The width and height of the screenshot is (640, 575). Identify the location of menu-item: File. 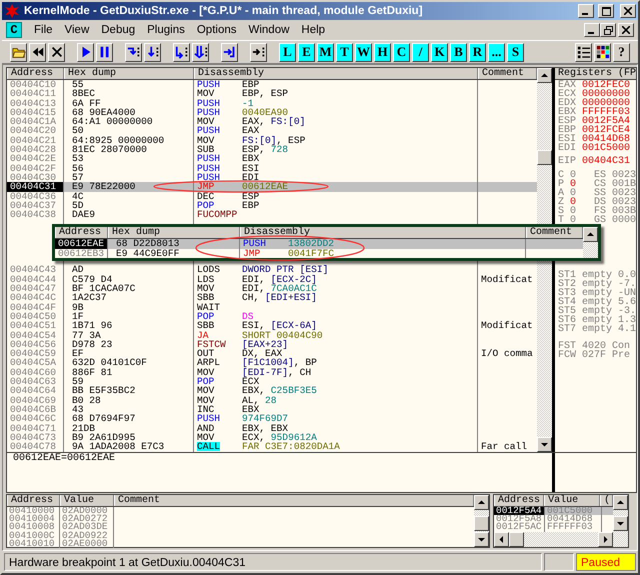
(43, 30).